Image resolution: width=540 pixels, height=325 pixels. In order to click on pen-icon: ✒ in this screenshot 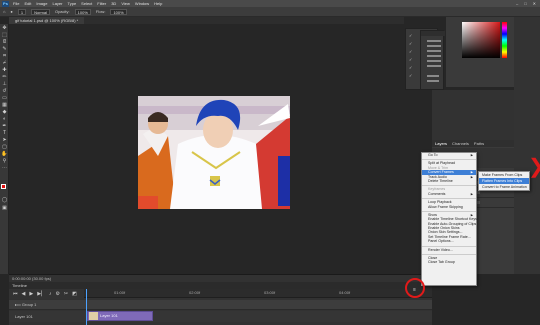, I will do `click(4, 125)`.